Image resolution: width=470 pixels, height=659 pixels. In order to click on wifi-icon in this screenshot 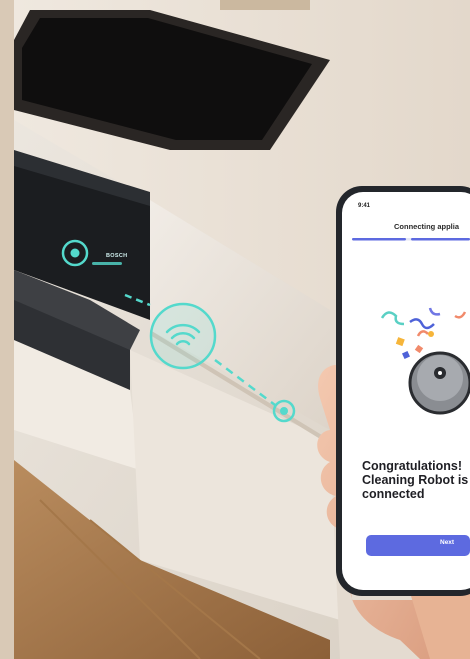, I will do `click(183, 336)`.